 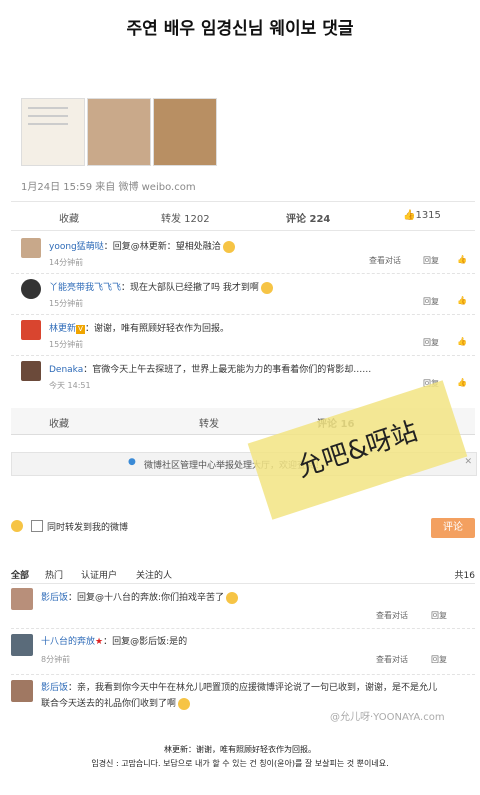 What do you see at coordinates (209, 422) in the screenshot?
I see `repost-button: 转发` at bounding box center [209, 422].